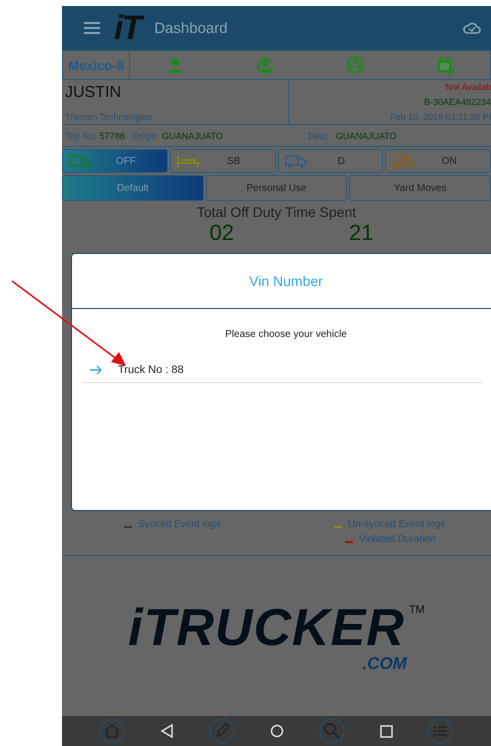 Image resolution: width=491 pixels, height=746 pixels. Describe the element at coordinates (112, 731) in the screenshot. I see `home-icon` at that location.